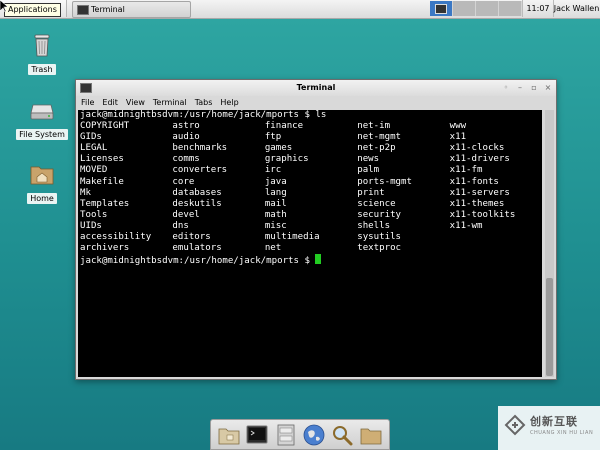 This screenshot has width=600, height=450. Describe the element at coordinates (85, 192) in the screenshot. I see `ls-entry: Mk` at that location.